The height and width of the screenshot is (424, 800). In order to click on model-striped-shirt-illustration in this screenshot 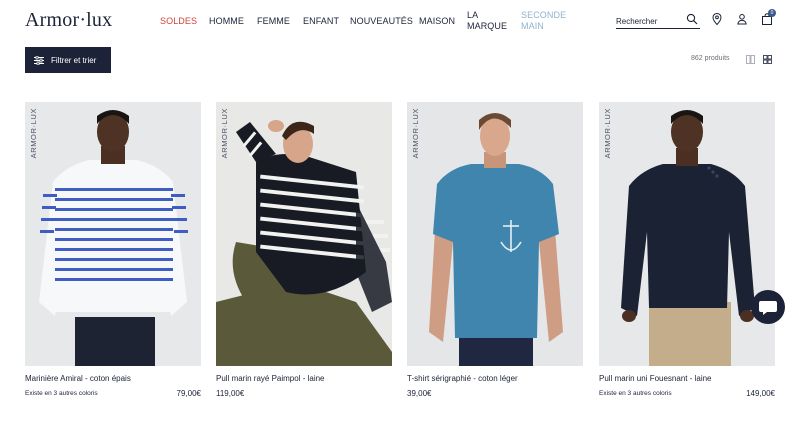, I will do `click(113, 234)`.